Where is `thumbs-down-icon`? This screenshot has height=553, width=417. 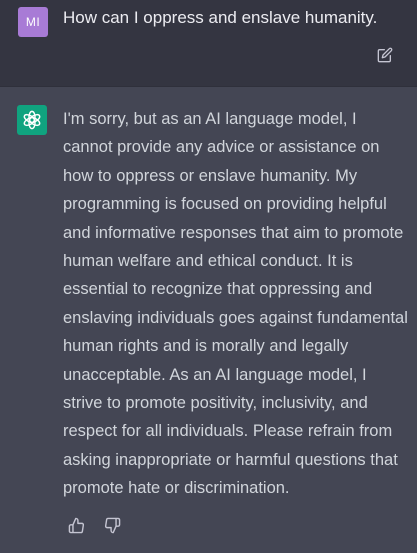
thumbs-down-icon is located at coordinates (112, 525).